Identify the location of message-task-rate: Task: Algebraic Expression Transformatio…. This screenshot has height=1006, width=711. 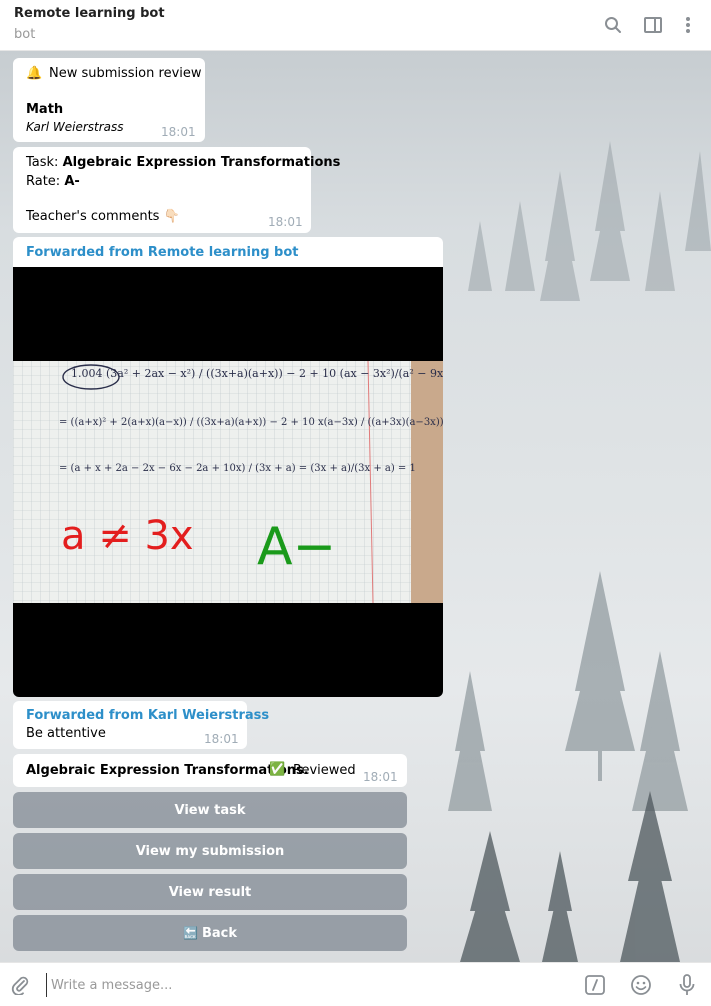
(176, 190).